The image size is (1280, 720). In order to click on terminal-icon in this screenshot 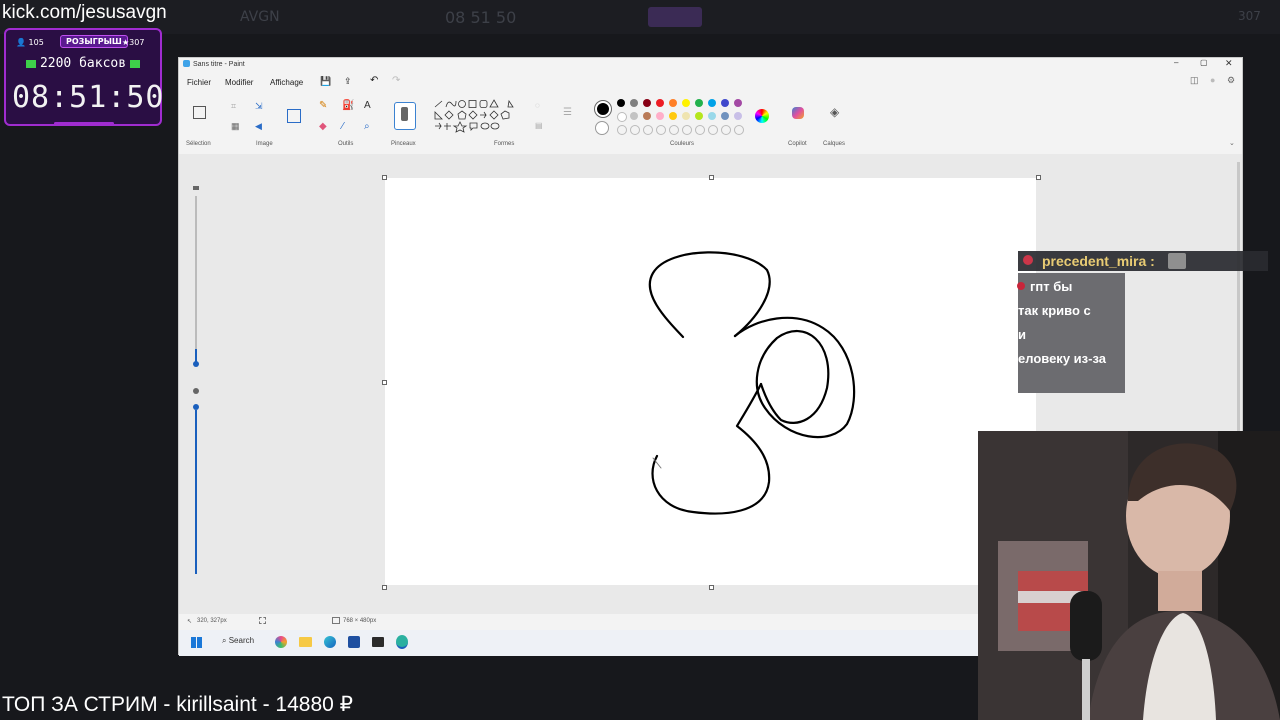, I will do `click(378, 642)`.